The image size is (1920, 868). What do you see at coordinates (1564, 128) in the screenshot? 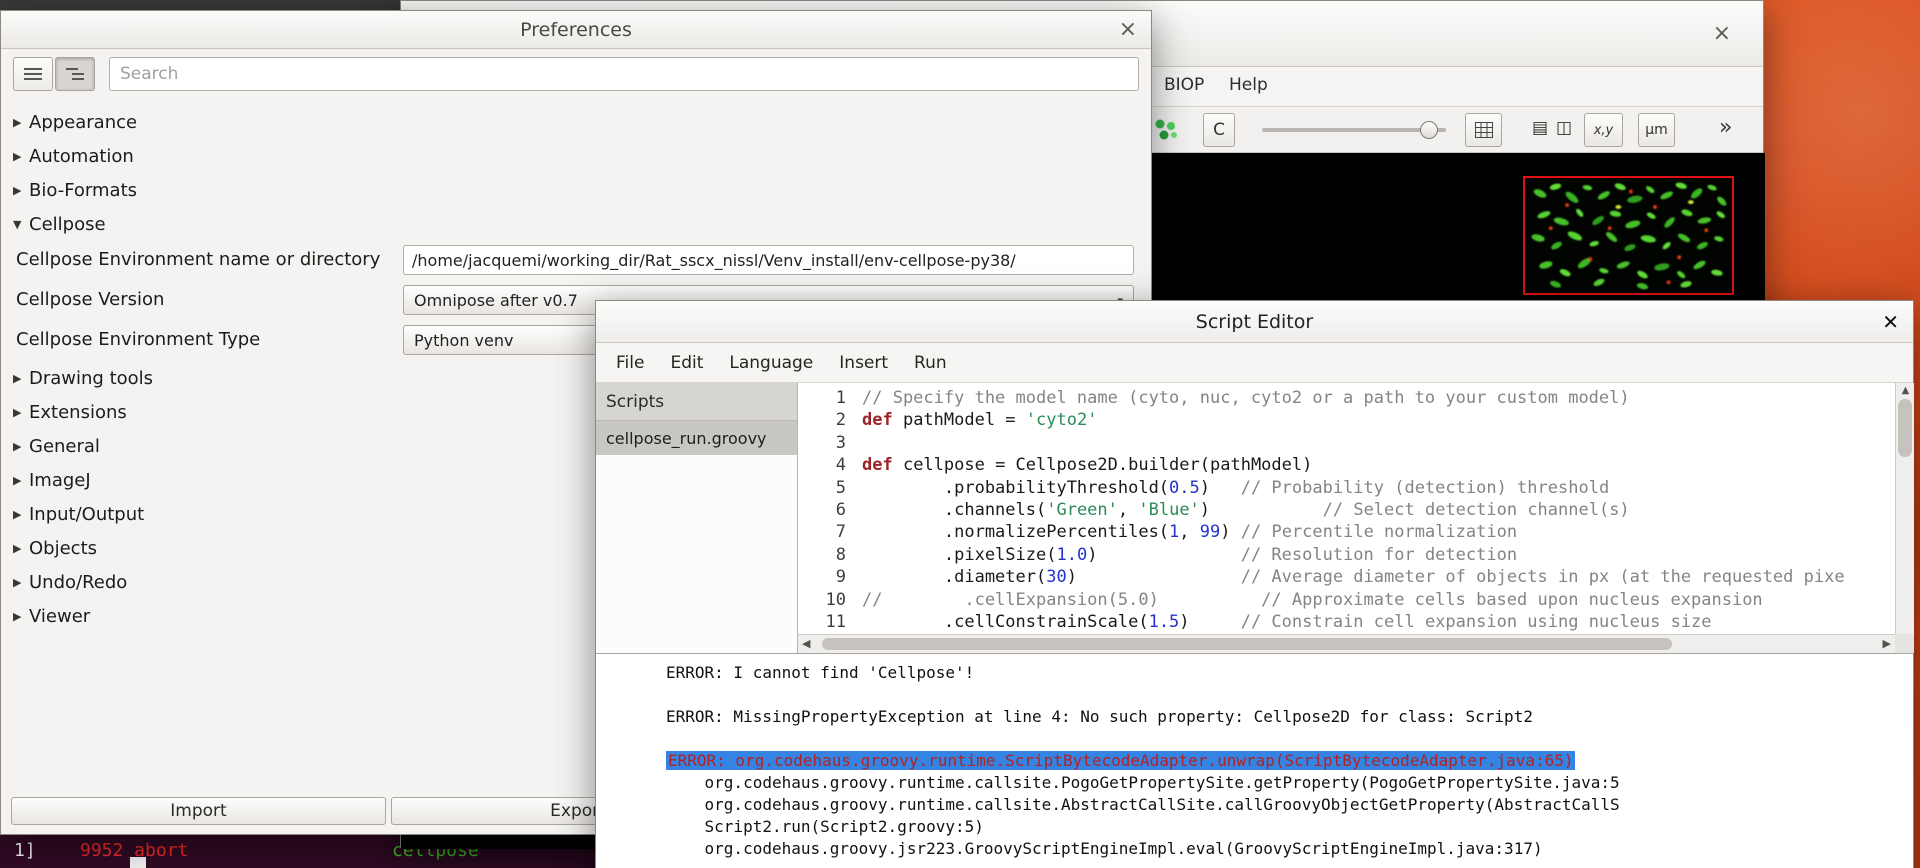
I see `overlay-icon: ◫` at bounding box center [1564, 128].